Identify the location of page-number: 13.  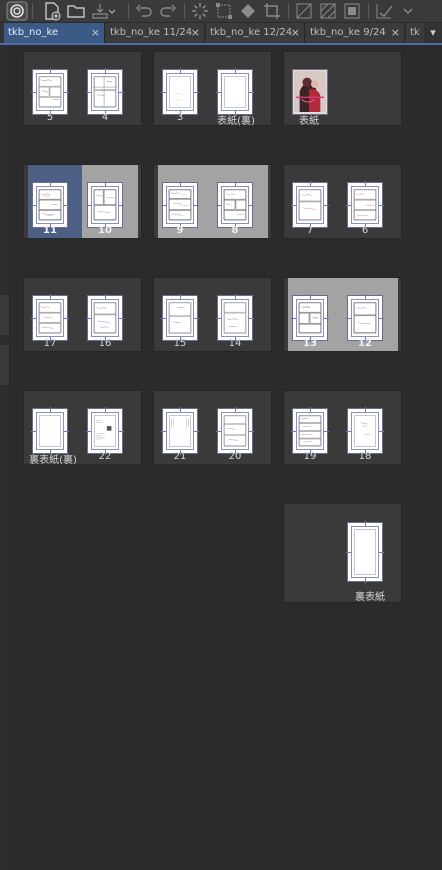
(310, 343).